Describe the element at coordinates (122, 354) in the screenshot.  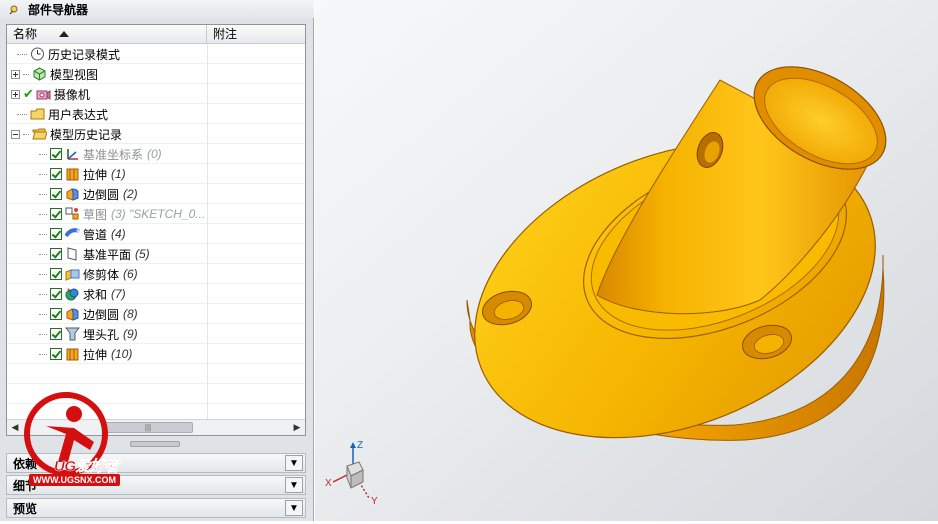
I see `feature-number: (10)` at that location.